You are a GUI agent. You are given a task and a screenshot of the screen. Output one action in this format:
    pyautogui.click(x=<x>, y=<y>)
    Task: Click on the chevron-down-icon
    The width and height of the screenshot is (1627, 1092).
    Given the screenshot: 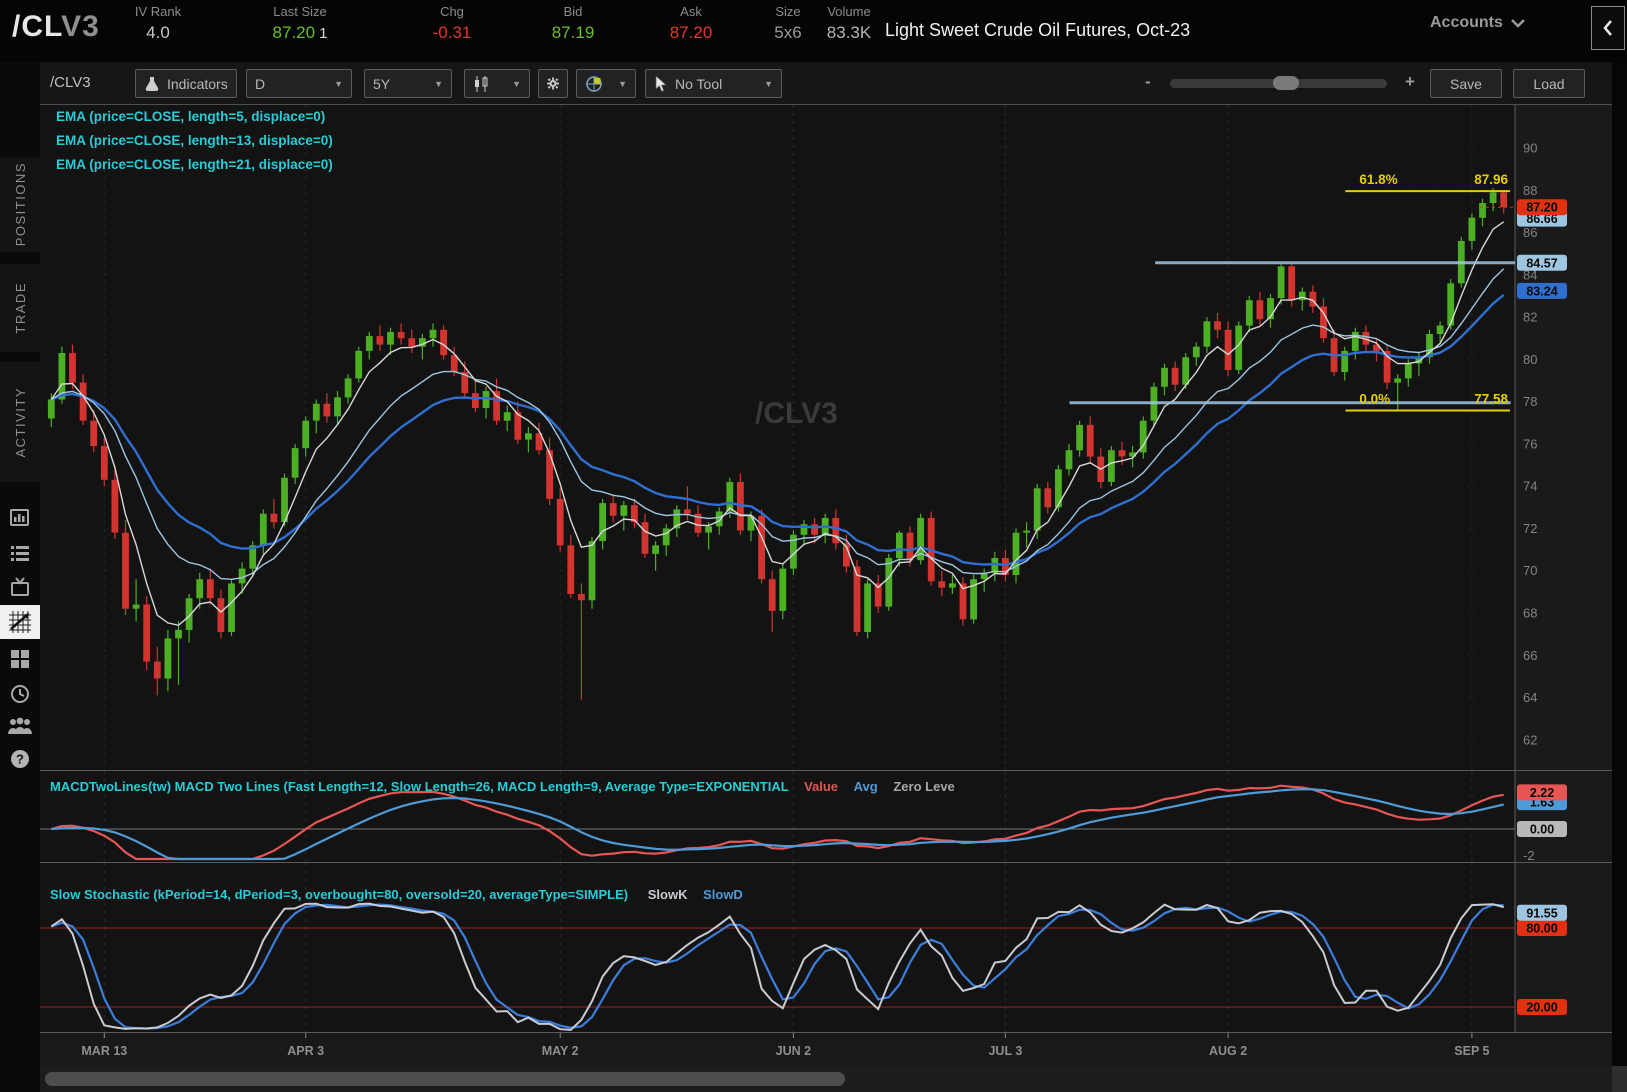 What is the action you would take?
    pyautogui.click(x=1518, y=23)
    